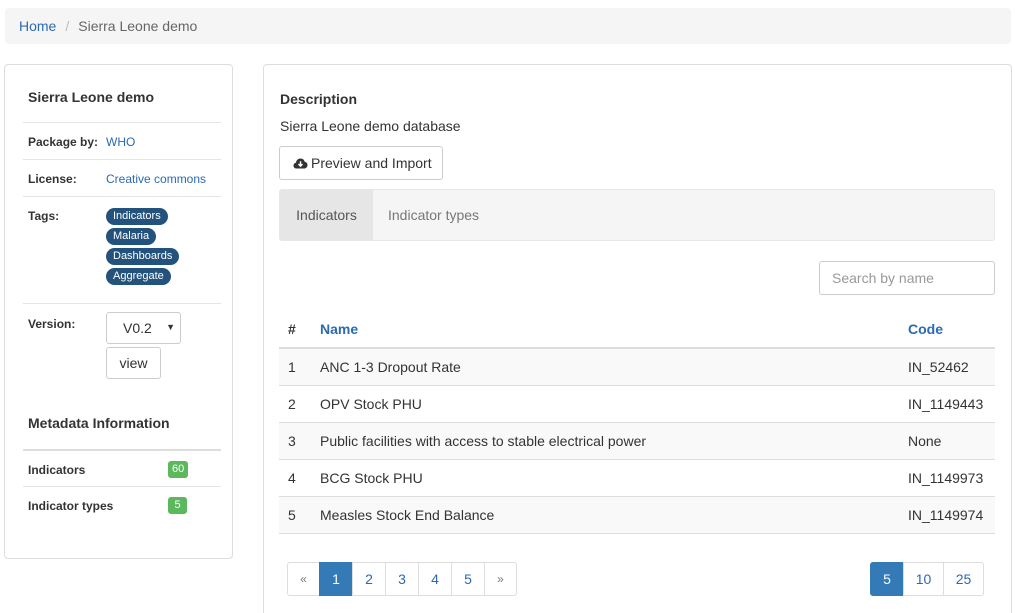  What do you see at coordinates (637, 515) in the screenshot?
I see `table-row: 5 Measles Stock End Balance IN_1149974` at bounding box center [637, 515].